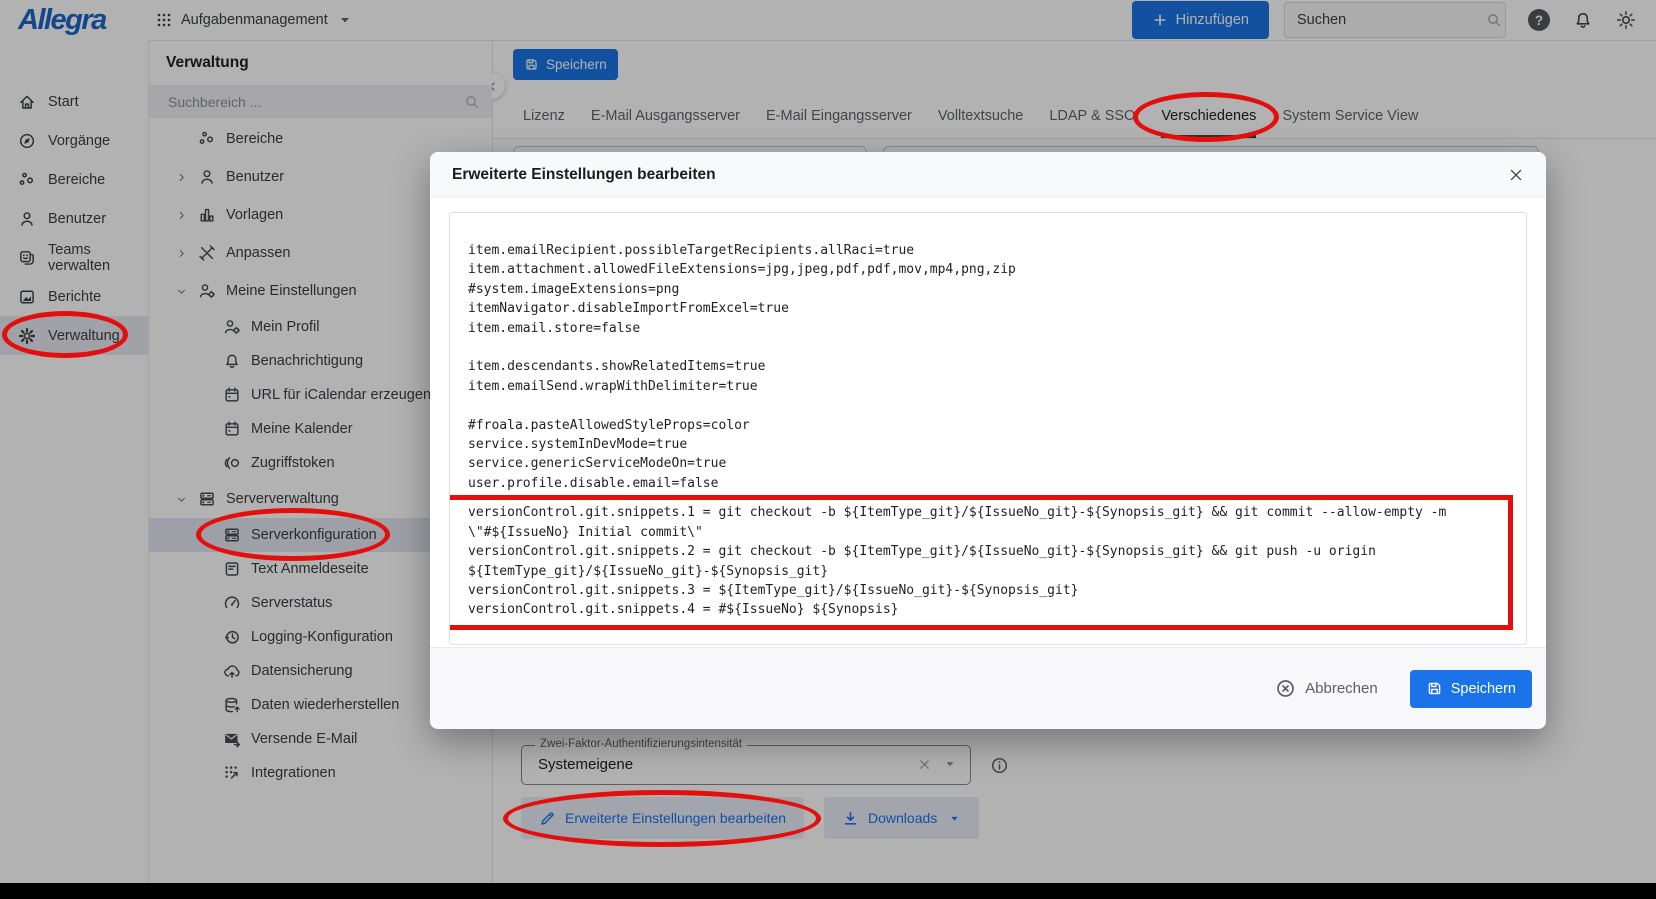 The image size is (1656, 899). What do you see at coordinates (1483, 688) in the screenshot?
I see `save-button-modal-label: Speichern` at bounding box center [1483, 688].